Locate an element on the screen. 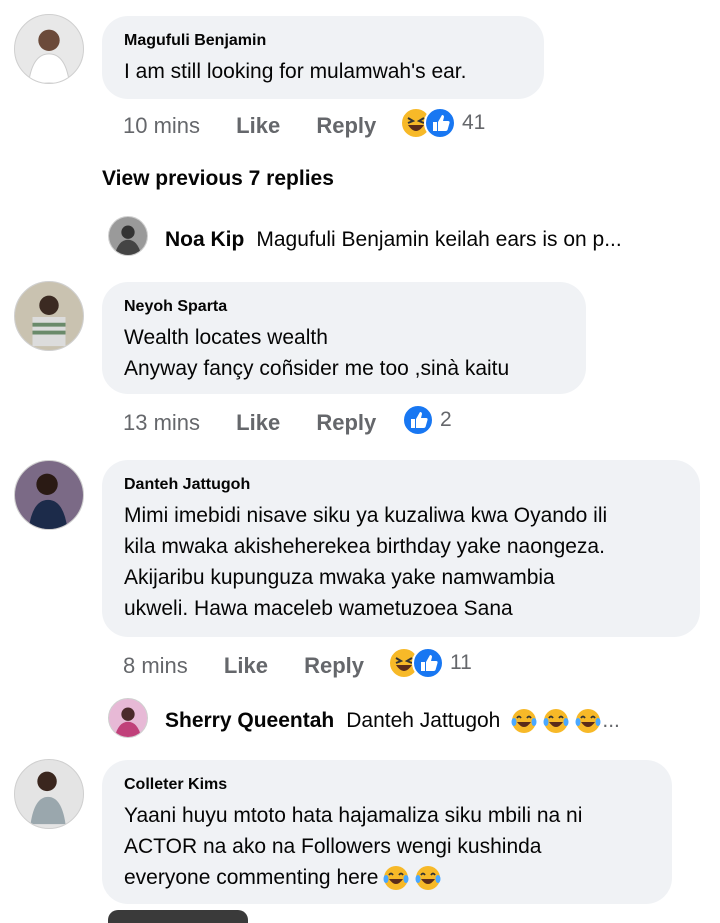 The image size is (720, 923). reaction-count: 11 is located at coordinates (461, 662).